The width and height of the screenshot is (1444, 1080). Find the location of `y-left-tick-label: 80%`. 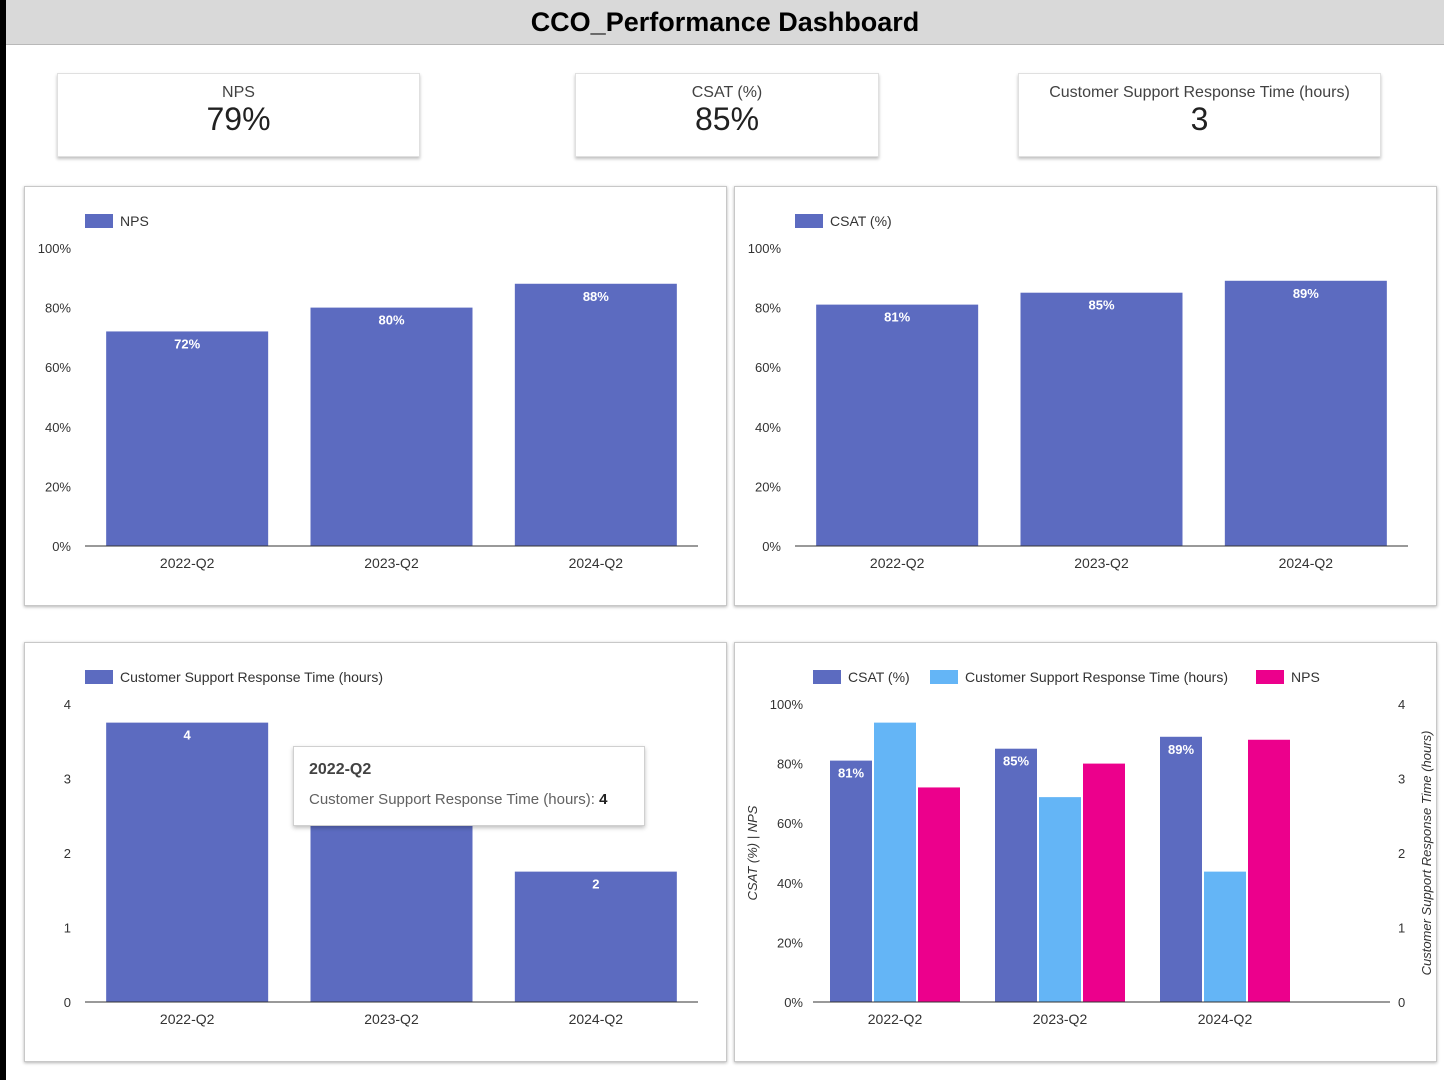

y-left-tick-label: 80% is located at coordinates (790, 764).